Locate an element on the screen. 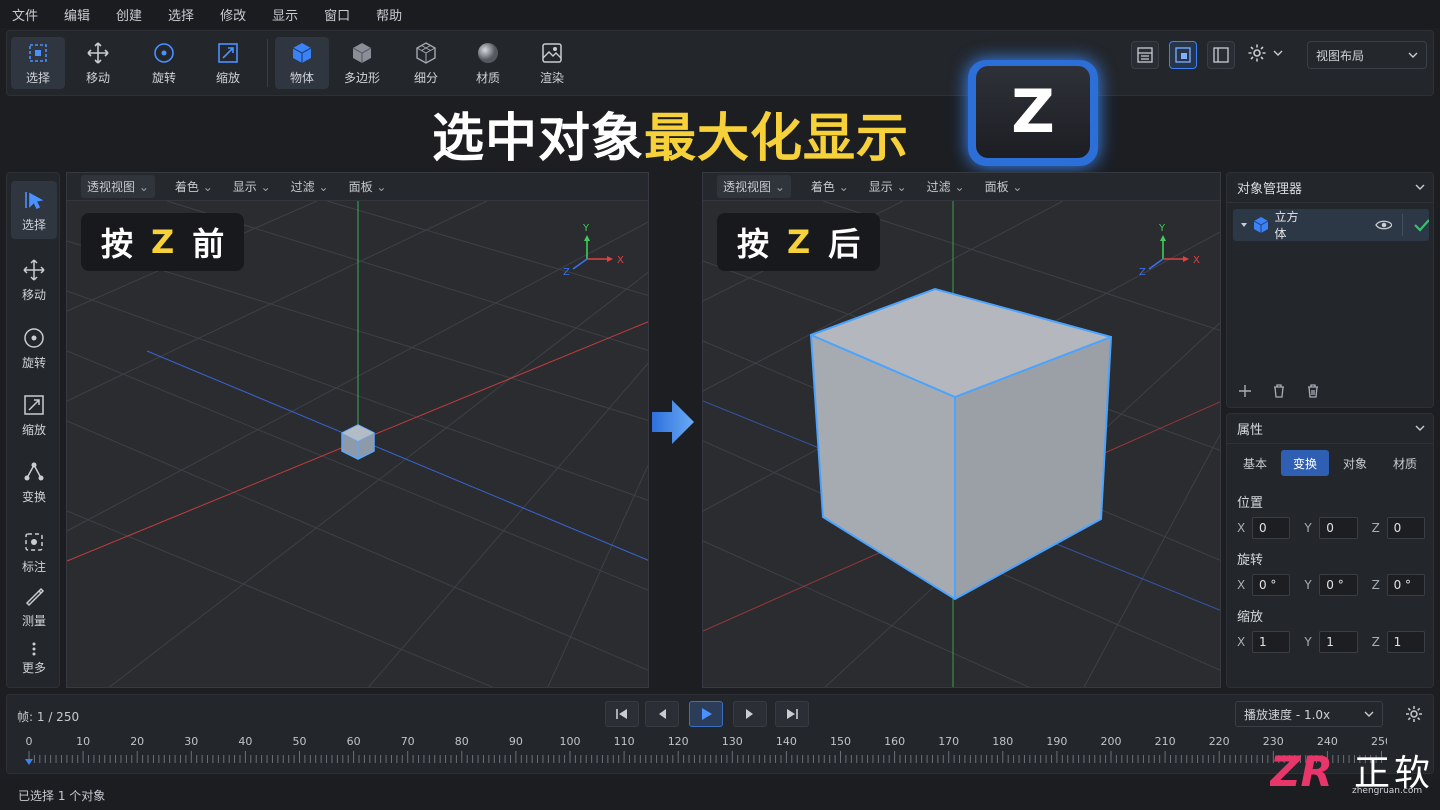 The image size is (1440, 810). ruler-tick-label: 60 is located at coordinates (354, 741).